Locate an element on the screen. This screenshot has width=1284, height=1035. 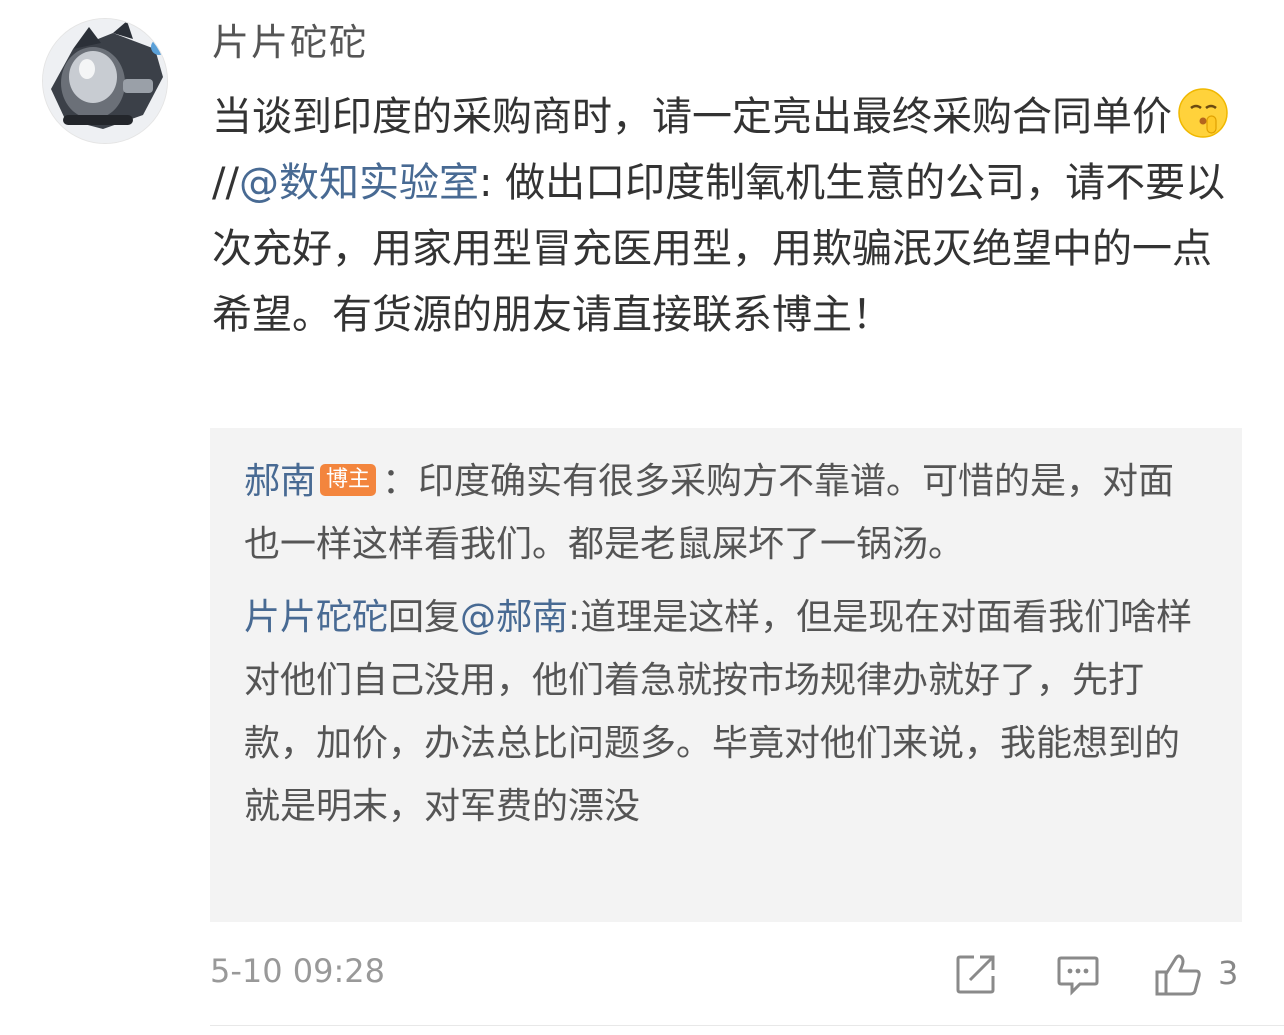
author-badge: 博主 is located at coordinates (348, 480).